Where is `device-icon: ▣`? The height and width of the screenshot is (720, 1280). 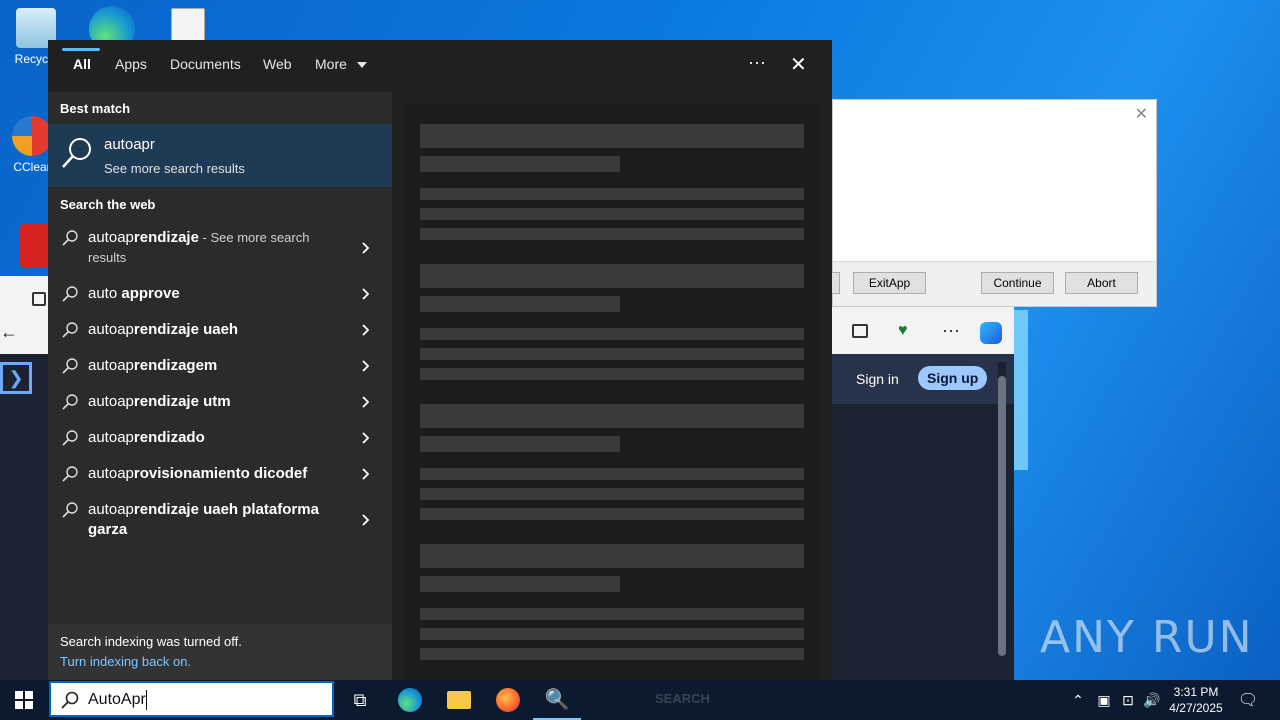 device-icon: ▣ is located at coordinates (1104, 700).